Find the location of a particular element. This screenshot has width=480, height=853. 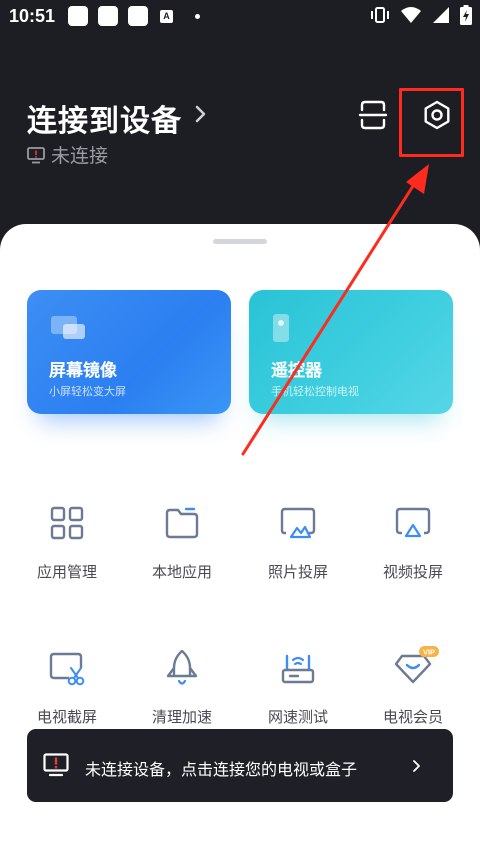

connection-status-text: 未连接 is located at coordinates (80, 156).